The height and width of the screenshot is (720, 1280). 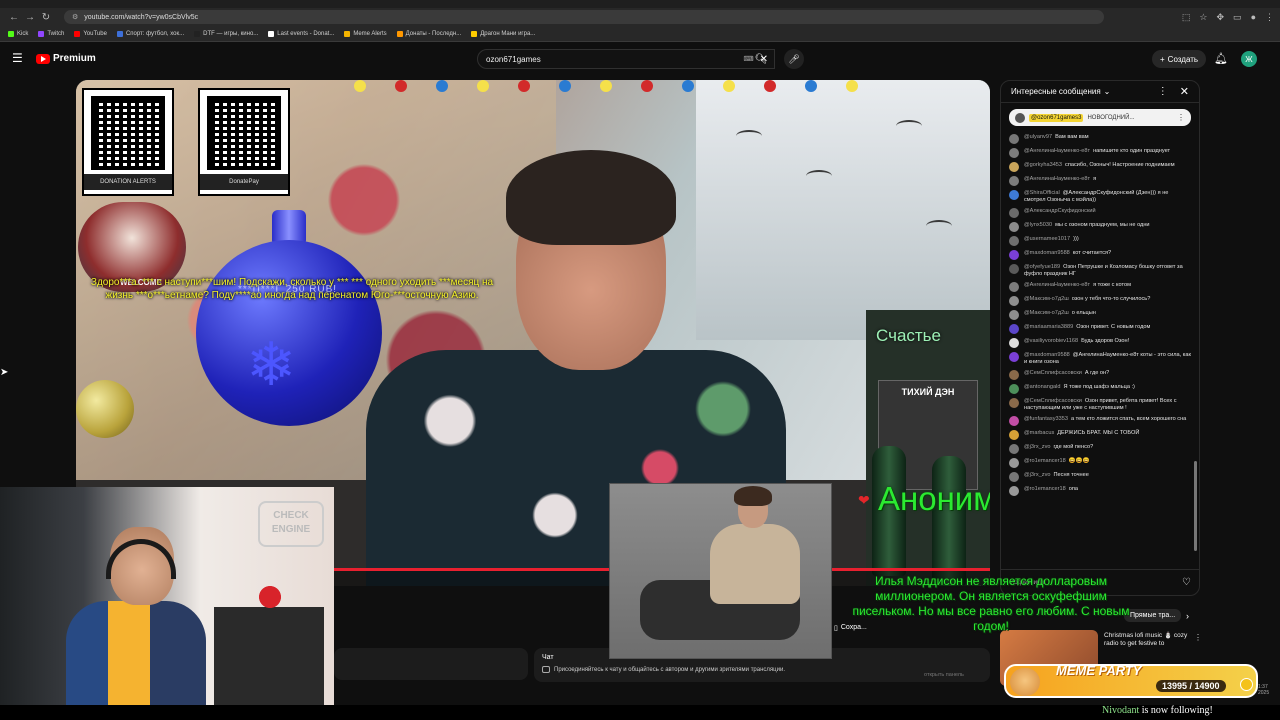 What do you see at coordinates (1184, 91) in the screenshot?
I see `close-icon: ✕` at bounding box center [1184, 91].